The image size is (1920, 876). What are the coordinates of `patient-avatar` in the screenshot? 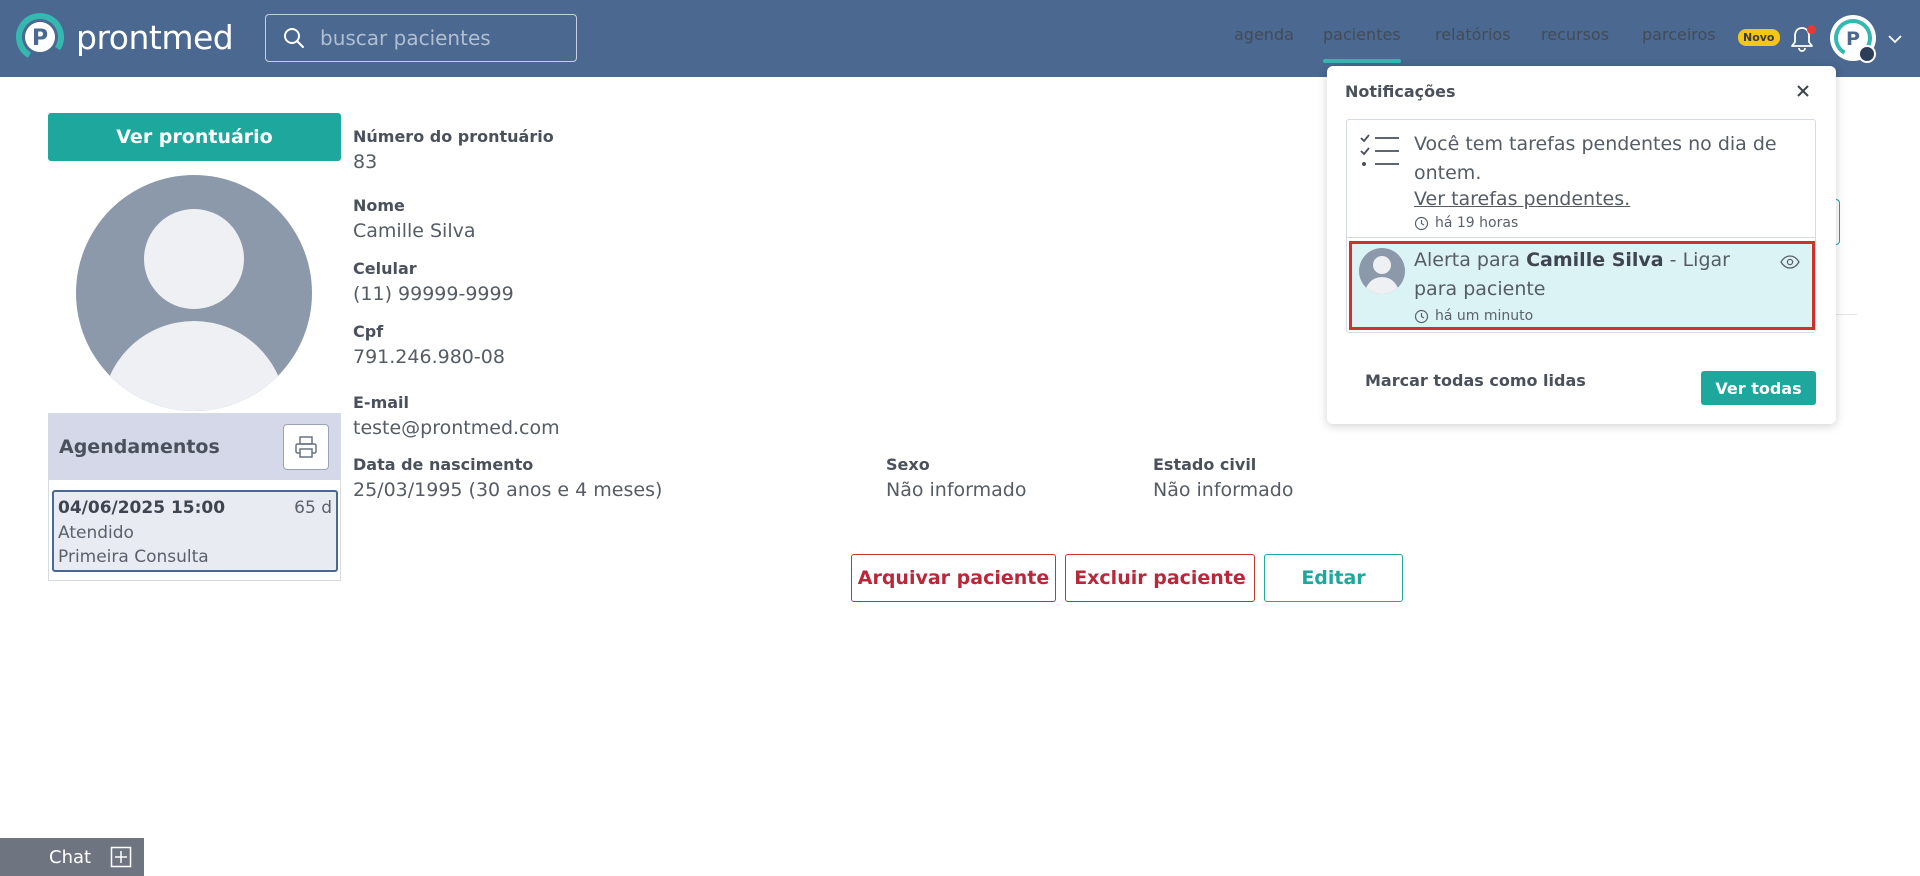 It's located at (1382, 271).